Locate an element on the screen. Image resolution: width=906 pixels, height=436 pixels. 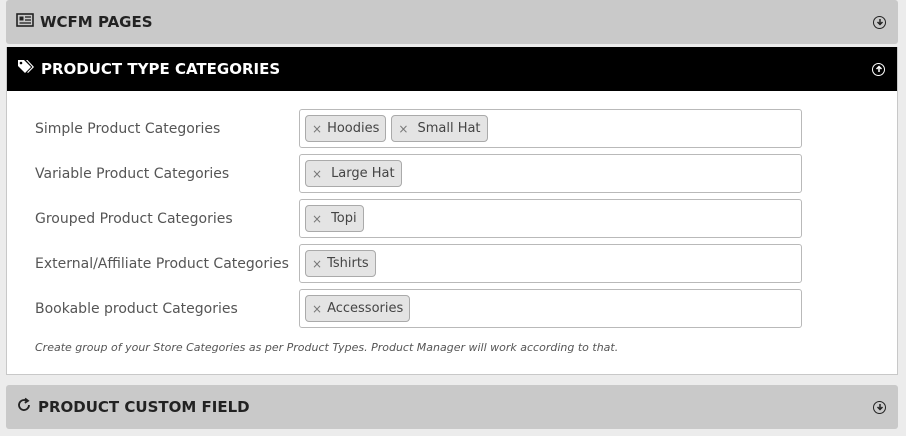
tag-label: Small Hat is located at coordinates (449, 128).